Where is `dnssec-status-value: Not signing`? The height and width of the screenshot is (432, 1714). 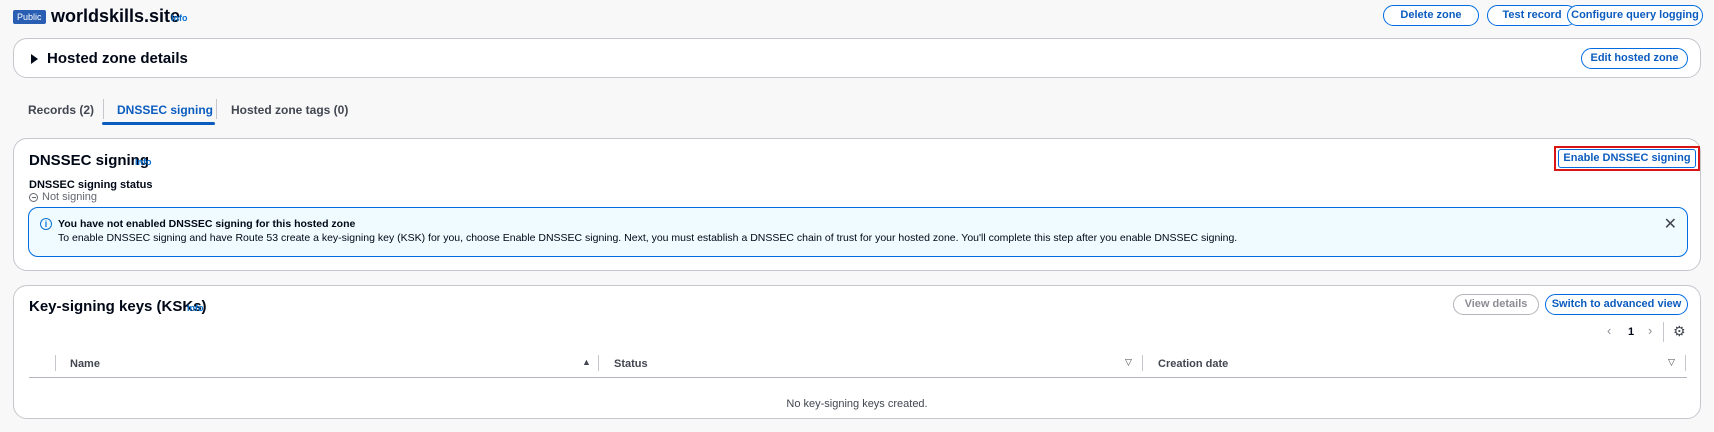
dnssec-status-value: Not signing is located at coordinates (70, 197).